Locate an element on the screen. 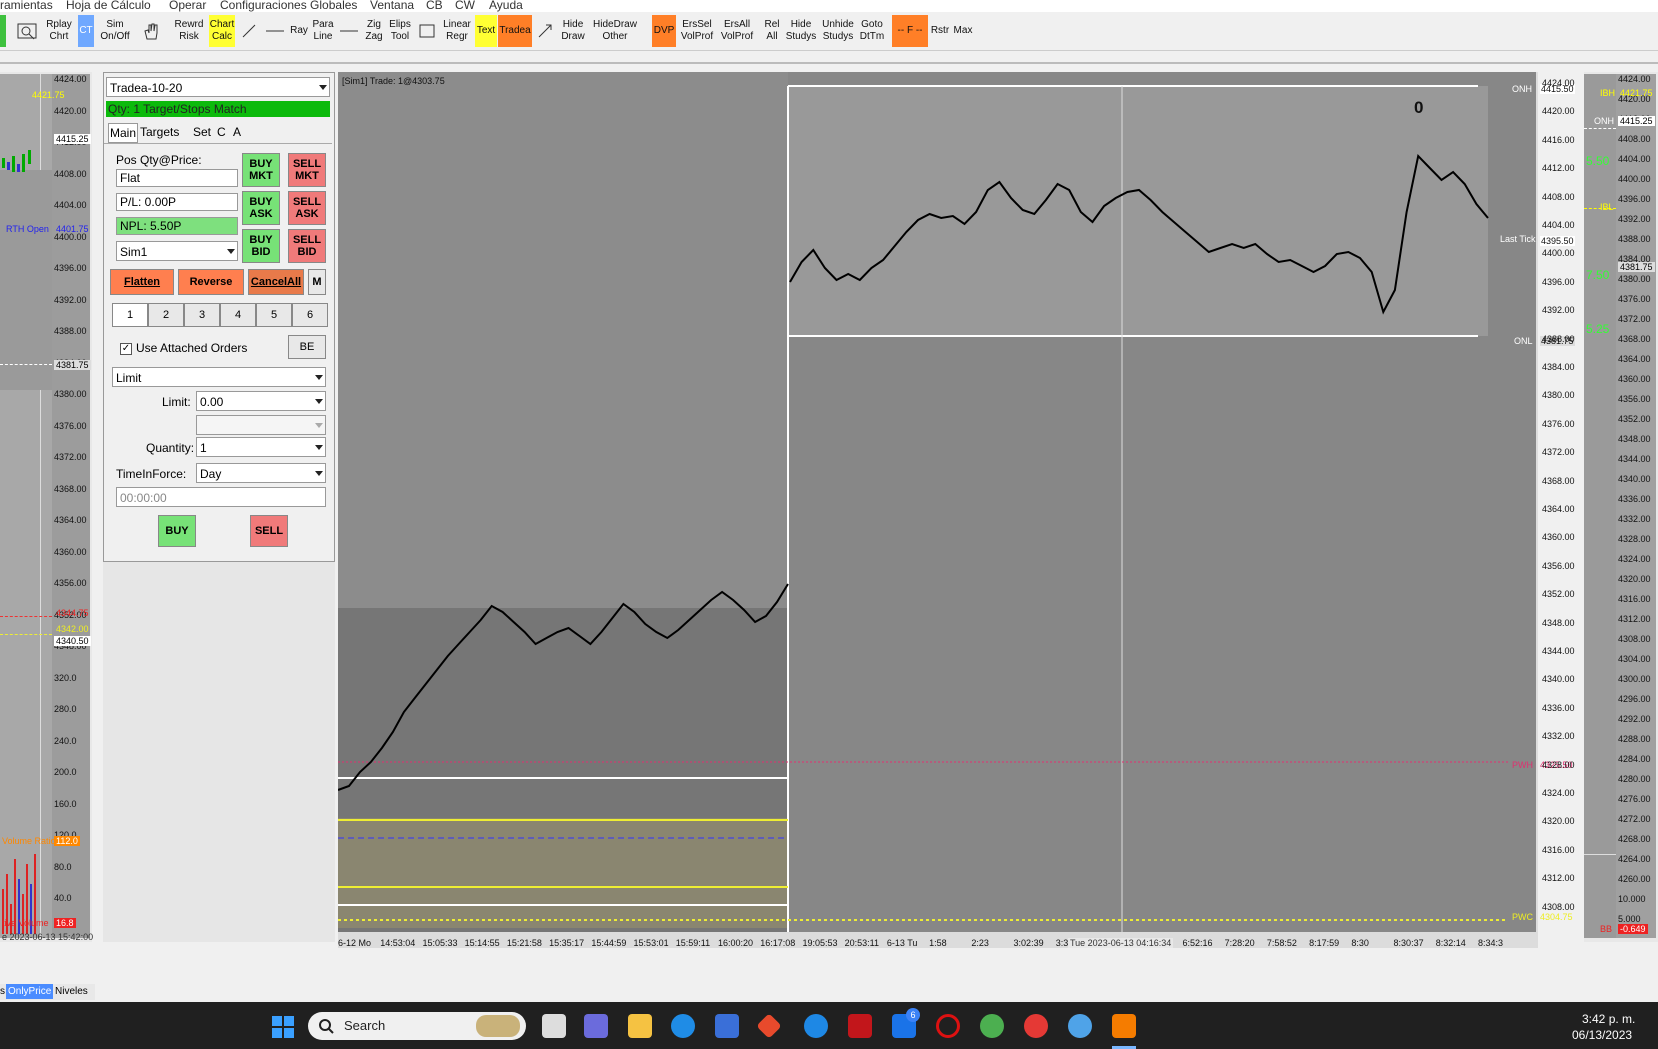 The image size is (1658, 1049). parallel-line-button: Para Line is located at coordinates (323, 31).